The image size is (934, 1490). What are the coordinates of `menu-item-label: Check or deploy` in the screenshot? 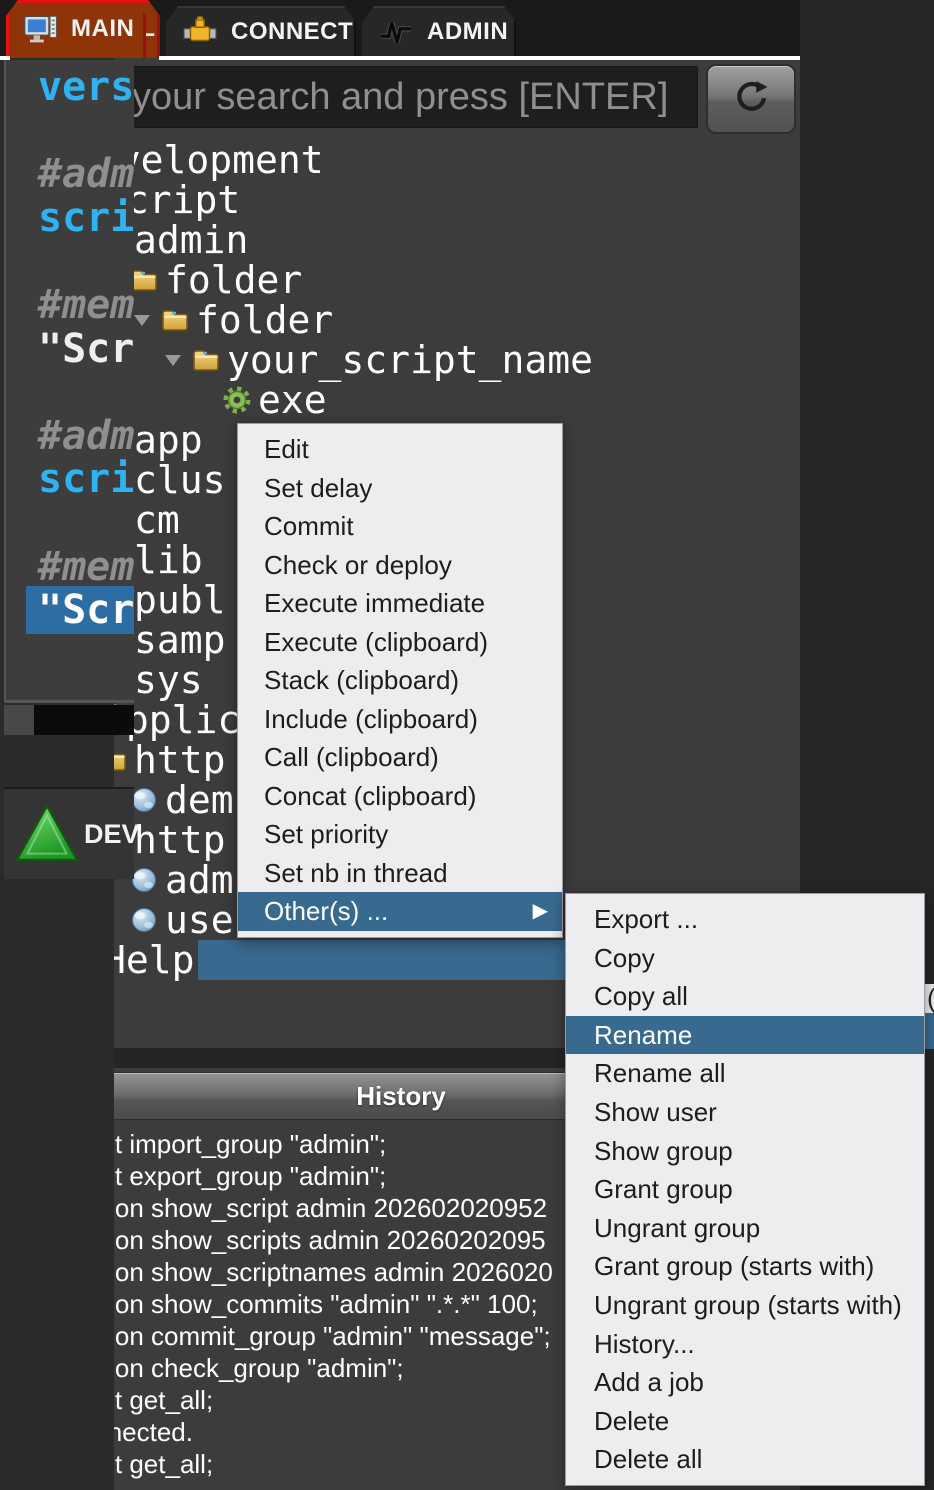 It's located at (358, 564).